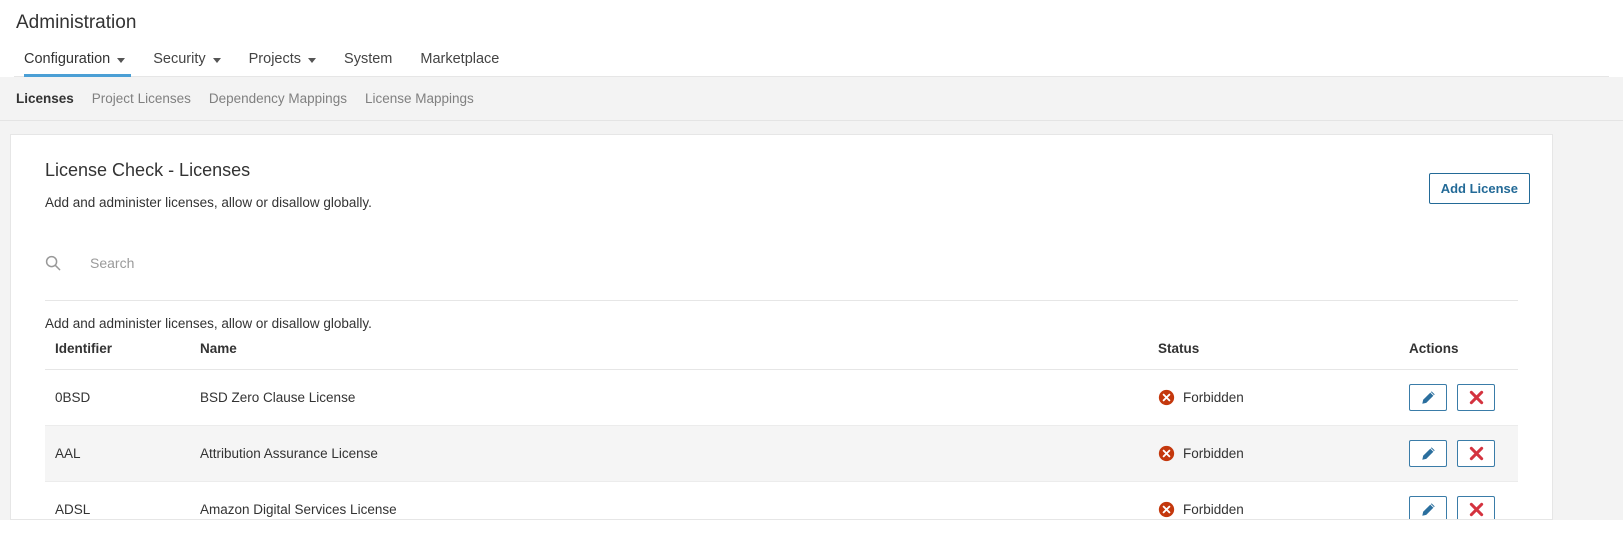  Describe the element at coordinates (368, 59) in the screenshot. I see `nav-item-label: System` at that location.